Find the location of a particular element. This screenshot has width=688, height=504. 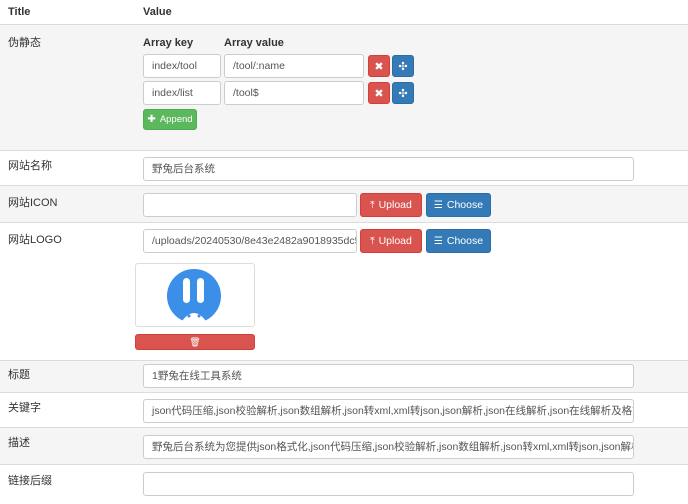

icon-choose-button: ☰ Choose is located at coordinates (458, 205).